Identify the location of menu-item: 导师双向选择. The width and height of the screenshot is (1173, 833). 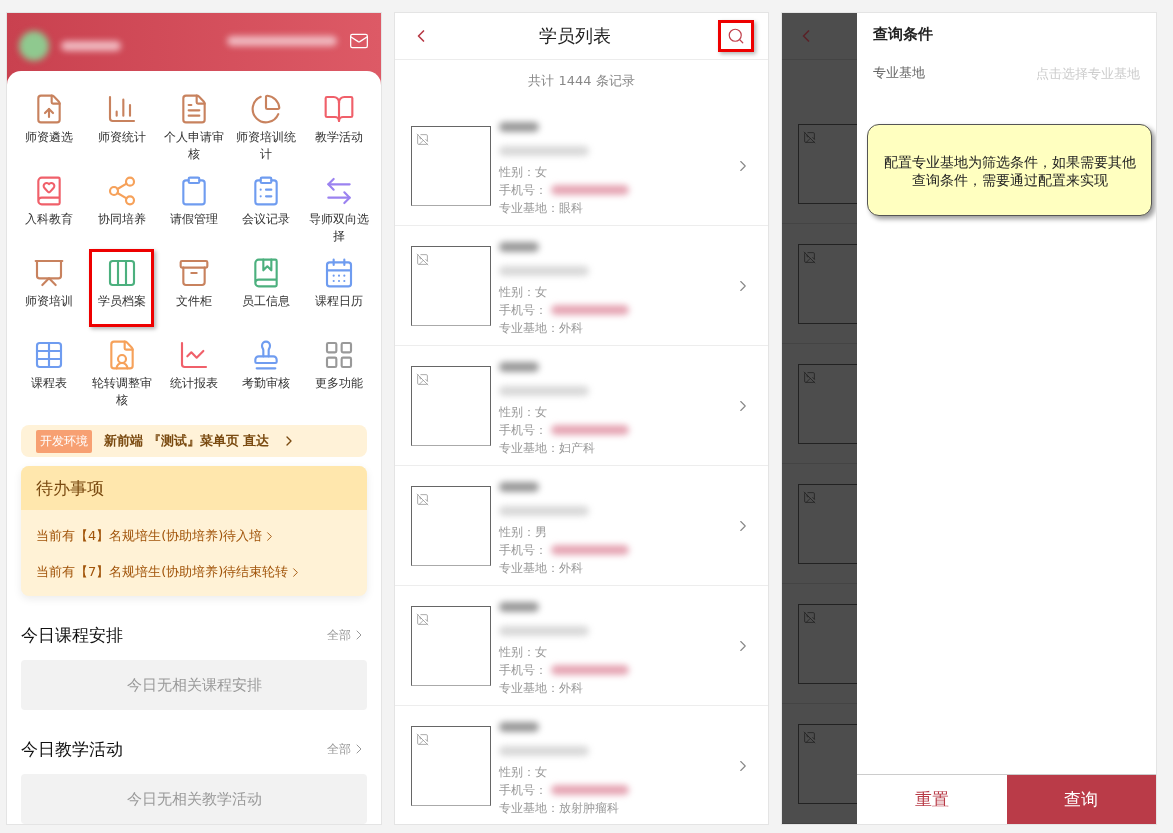
(338, 208).